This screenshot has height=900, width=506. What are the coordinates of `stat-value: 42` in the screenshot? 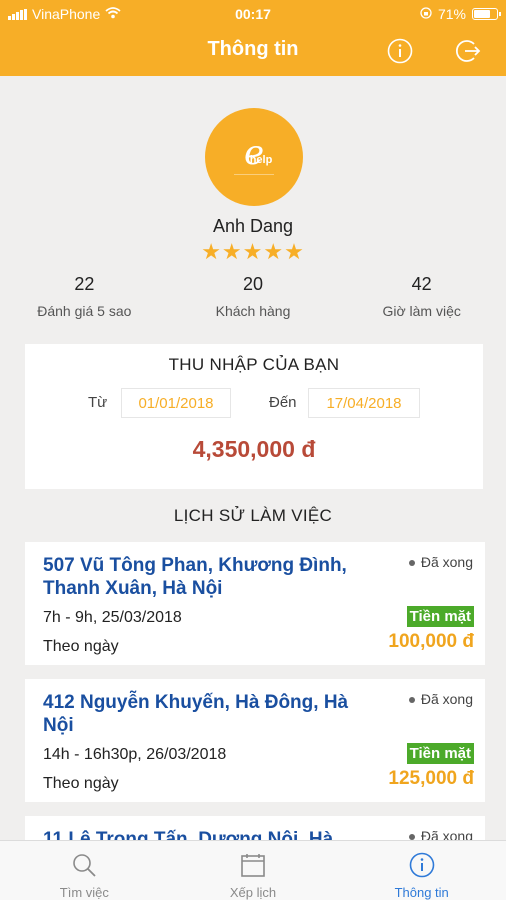 It's located at (421, 284).